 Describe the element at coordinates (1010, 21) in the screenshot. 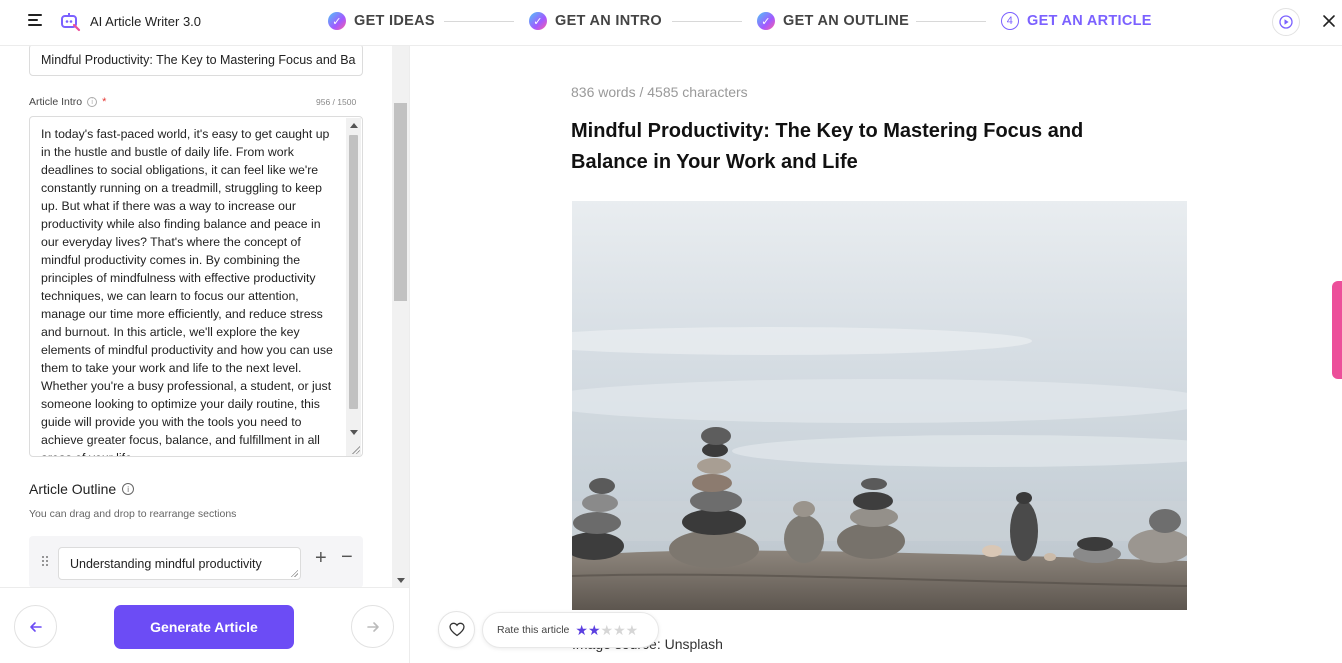

I see `step-number: 4` at that location.